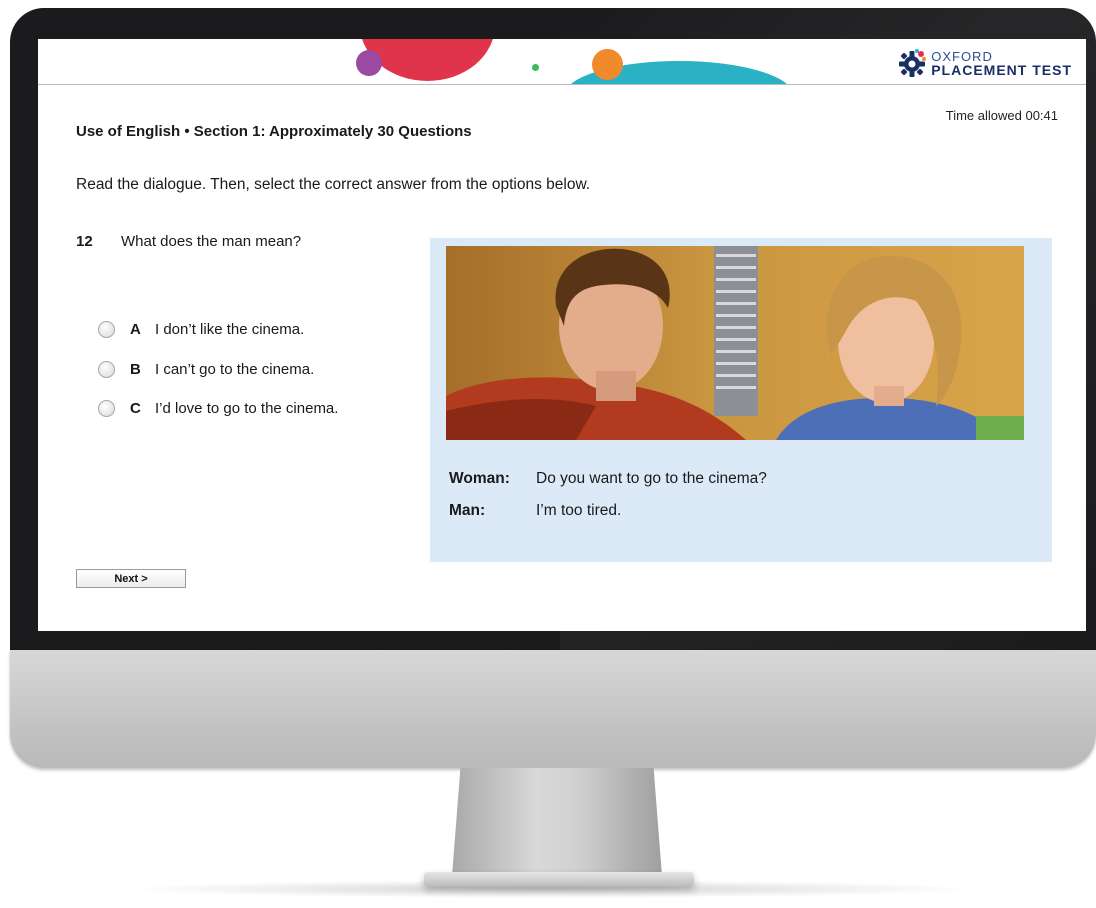  I want to click on option-letter: A, so click(135, 329).